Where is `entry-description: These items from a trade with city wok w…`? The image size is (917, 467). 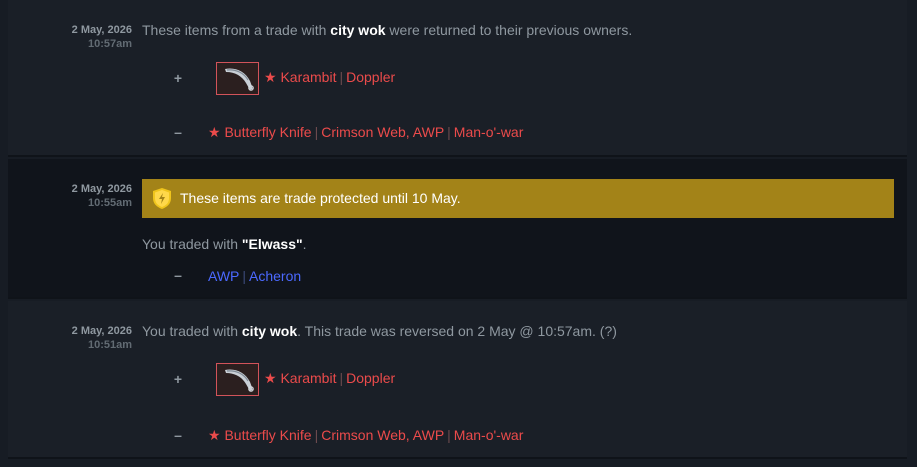
entry-description: These items from a trade with city wok w… is located at coordinates (387, 30).